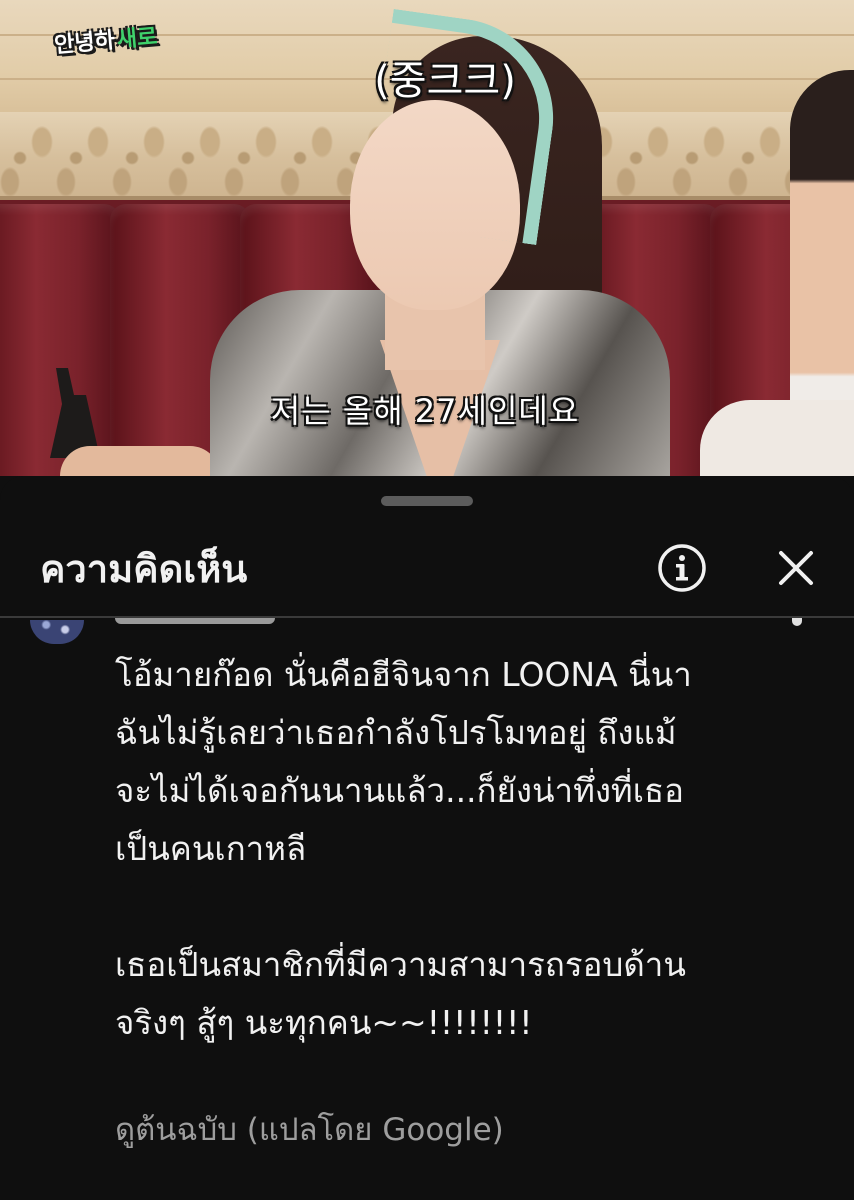  What do you see at coordinates (195, 621) in the screenshot?
I see `comment-author-clipped` at bounding box center [195, 621].